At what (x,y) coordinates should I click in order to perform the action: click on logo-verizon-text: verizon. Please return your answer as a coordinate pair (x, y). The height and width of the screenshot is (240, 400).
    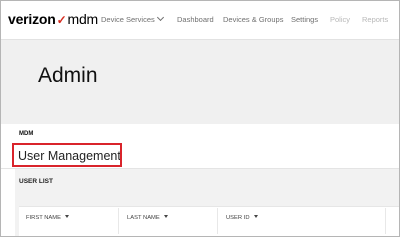
    Looking at the image, I should click on (32, 19).